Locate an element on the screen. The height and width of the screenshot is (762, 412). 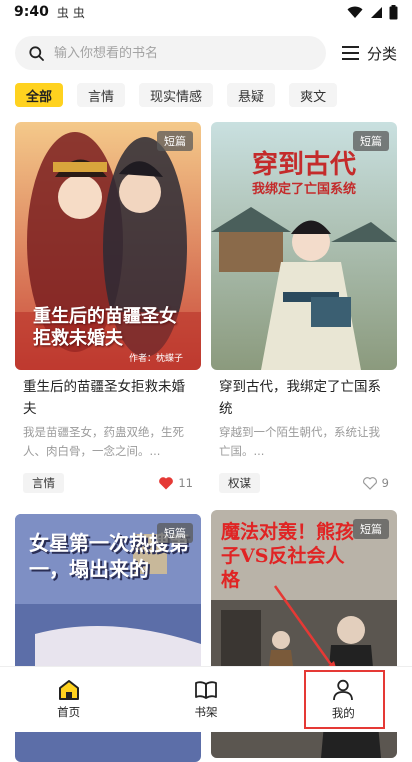
genre-badge: 言情 is located at coordinates (43, 483).